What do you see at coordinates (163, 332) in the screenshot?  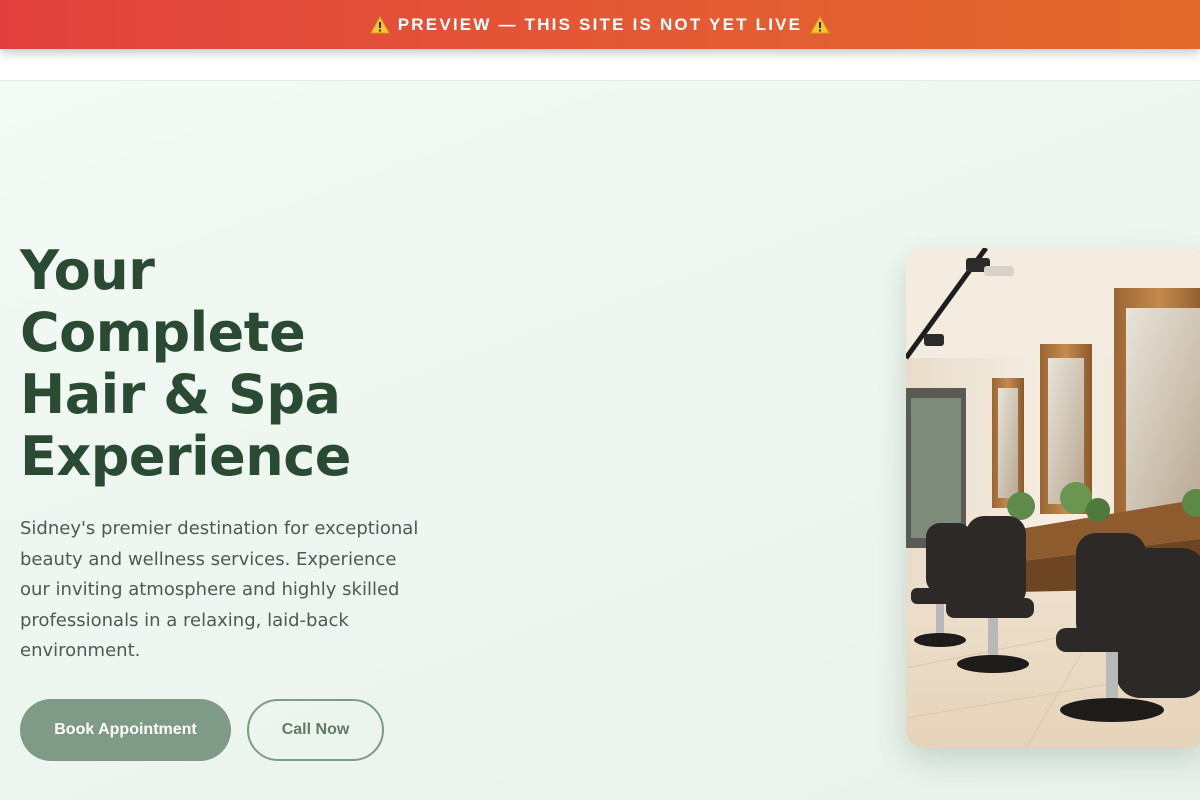 I see `hero-title-line: Complete` at bounding box center [163, 332].